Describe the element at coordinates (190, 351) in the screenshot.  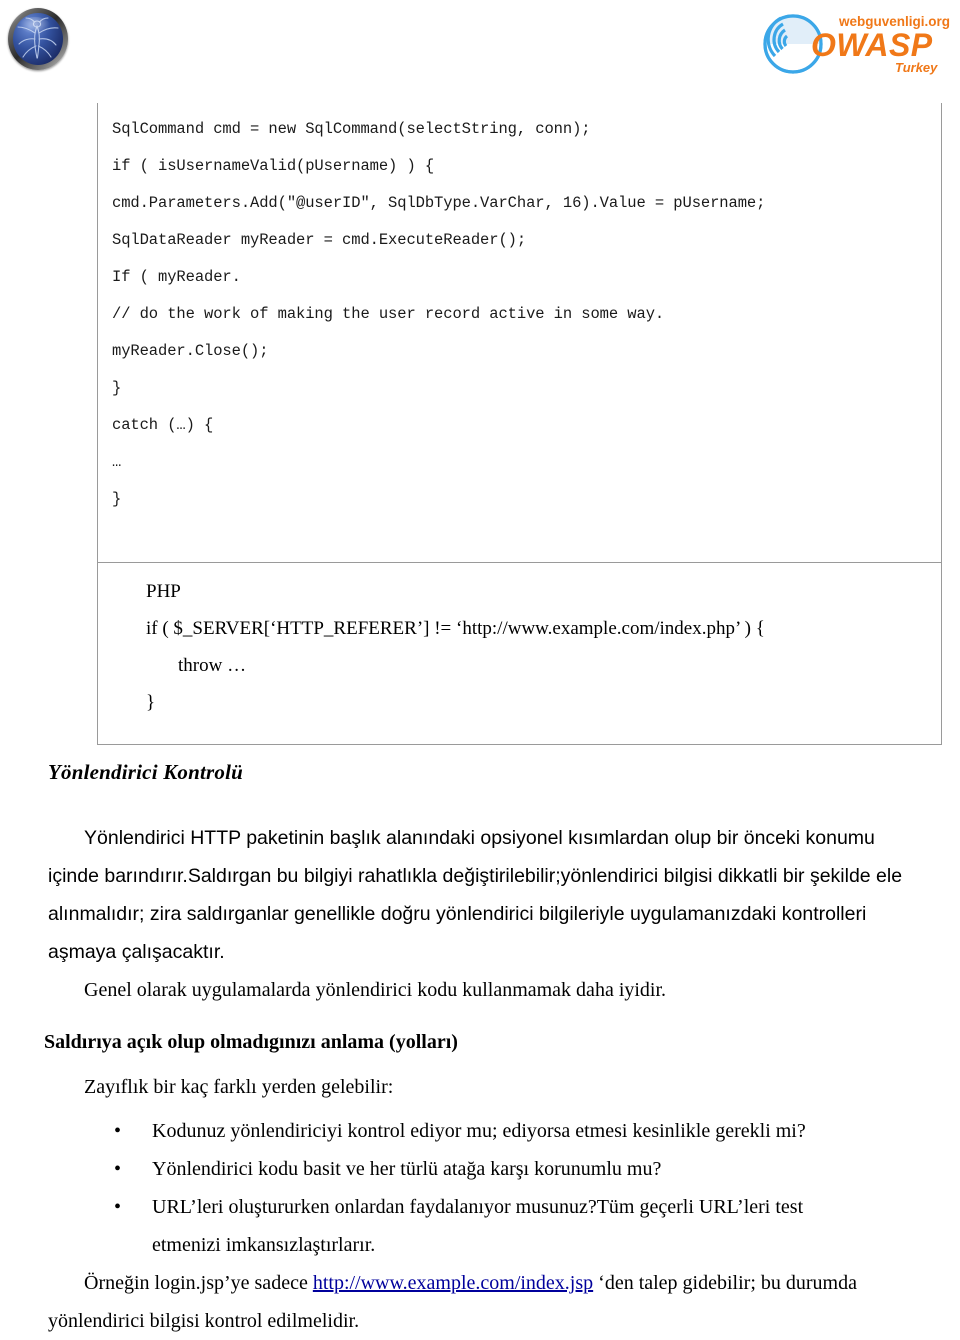
I see `code-line: myReader.Close();` at that location.